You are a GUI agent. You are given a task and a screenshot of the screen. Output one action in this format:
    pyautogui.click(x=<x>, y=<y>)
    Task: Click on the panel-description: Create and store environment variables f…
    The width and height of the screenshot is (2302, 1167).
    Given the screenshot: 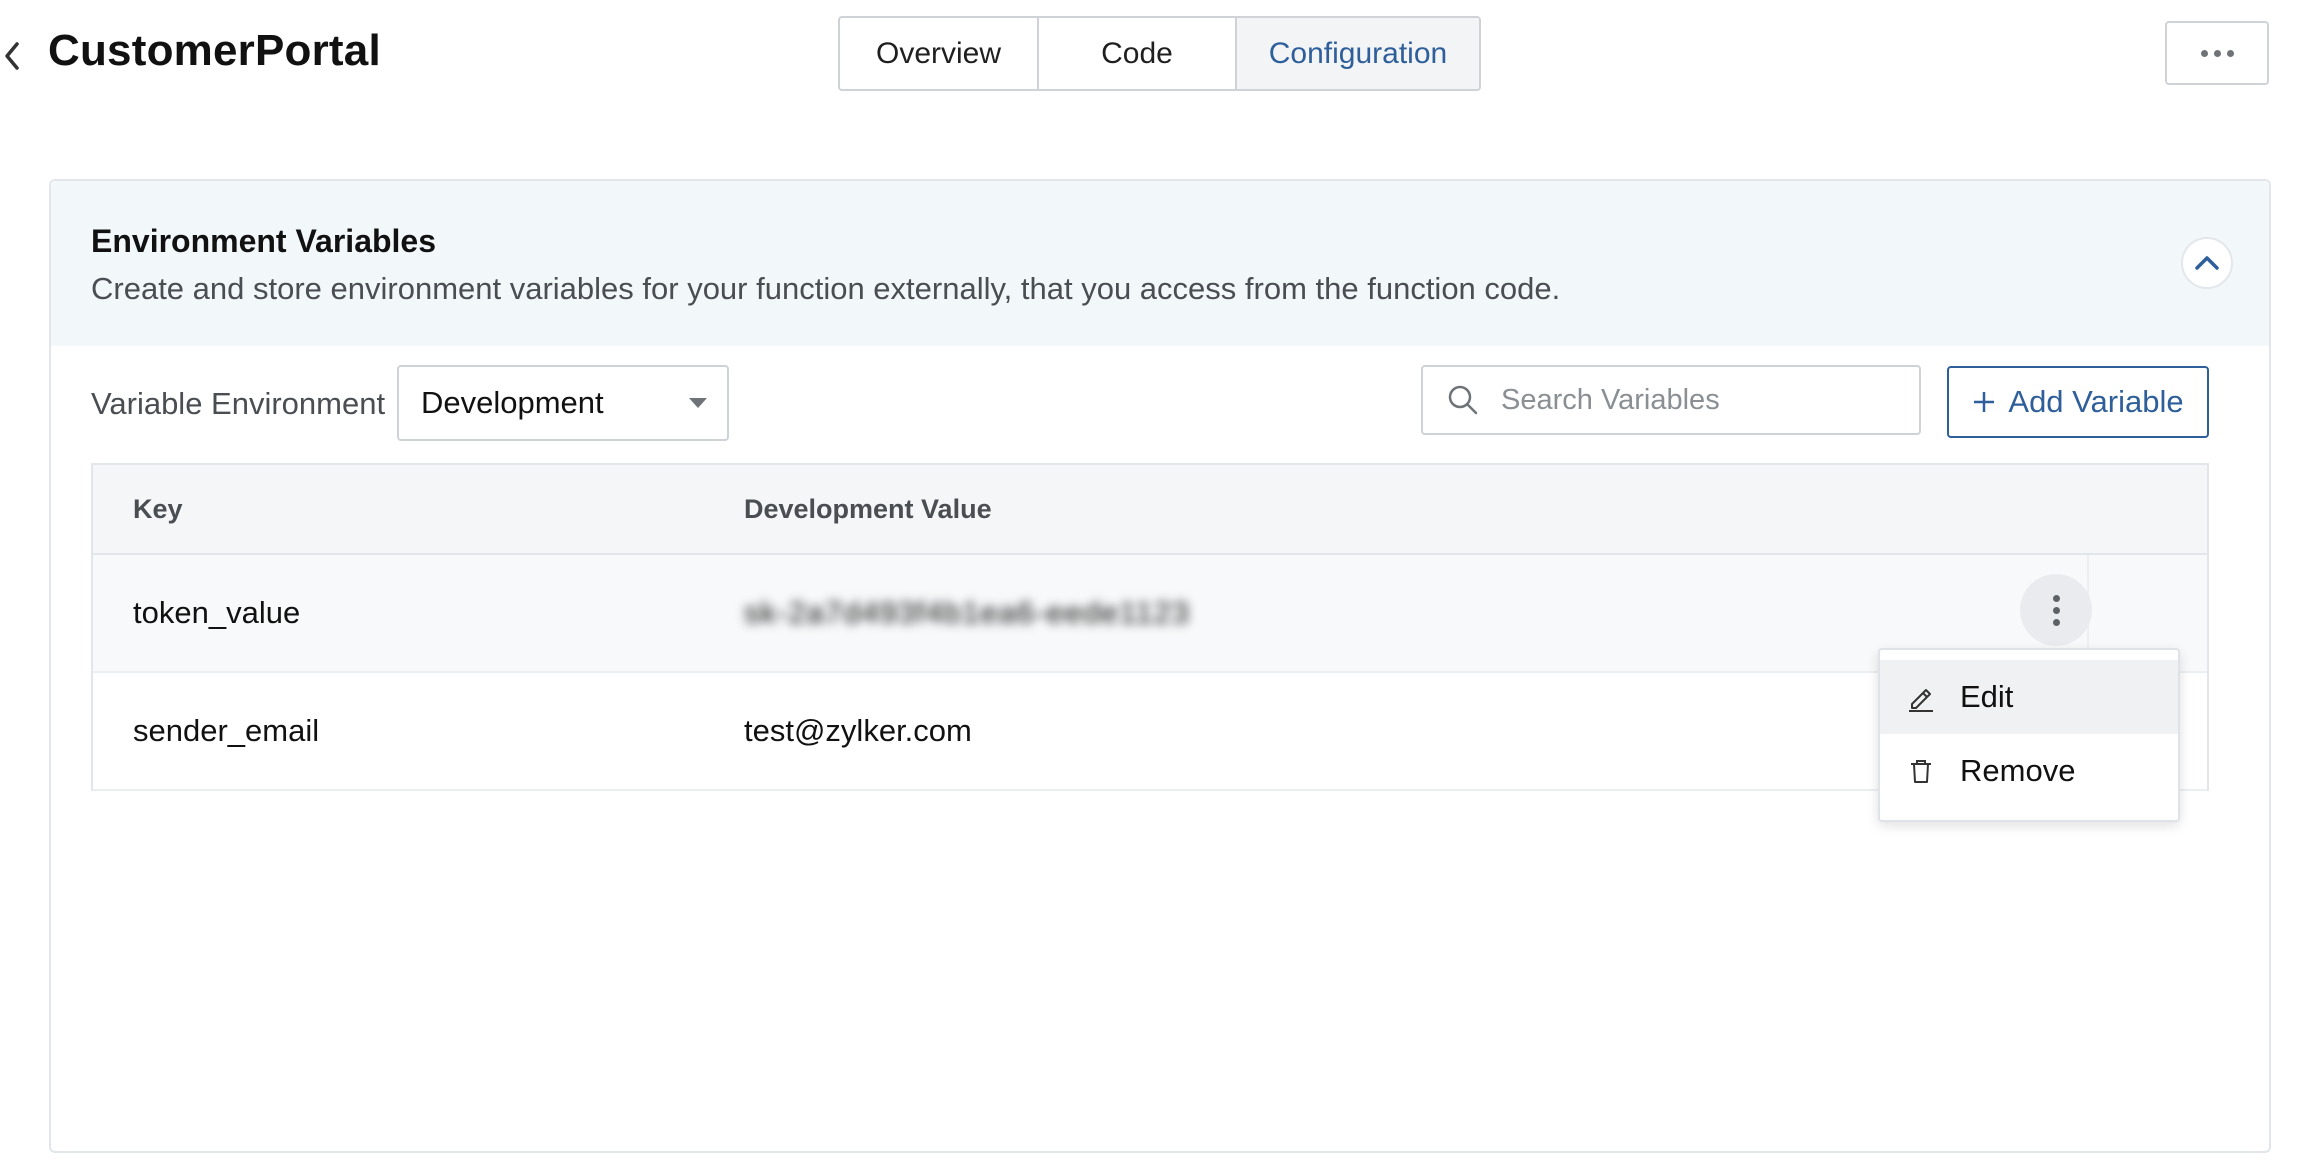 What is the action you would take?
    pyautogui.click(x=826, y=288)
    